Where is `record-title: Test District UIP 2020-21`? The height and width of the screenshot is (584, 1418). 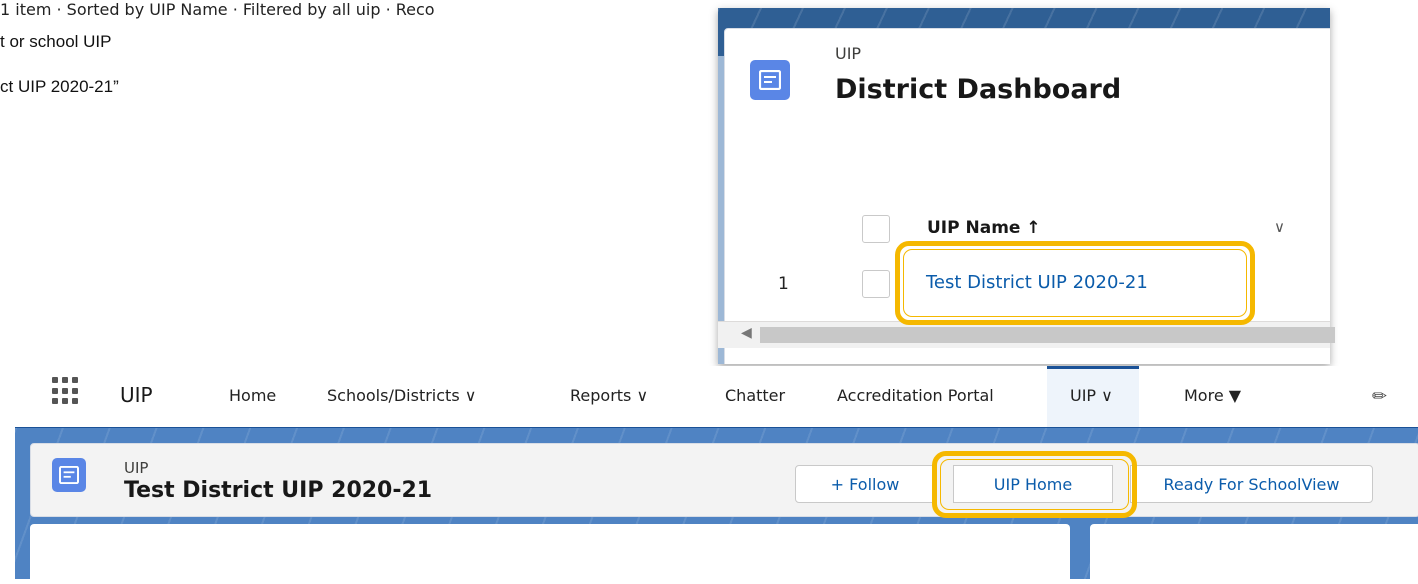
record-title: Test District UIP 2020-21 is located at coordinates (278, 490).